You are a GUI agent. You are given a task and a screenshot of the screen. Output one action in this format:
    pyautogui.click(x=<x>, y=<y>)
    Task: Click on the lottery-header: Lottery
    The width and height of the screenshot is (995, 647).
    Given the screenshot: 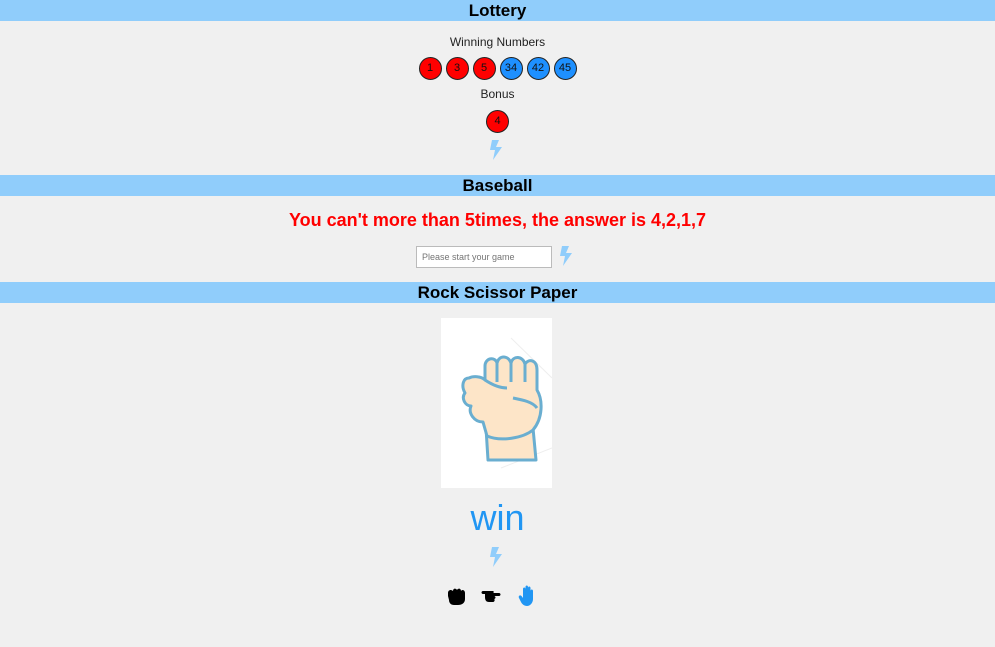 What is the action you would take?
    pyautogui.click(x=497, y=10)
    